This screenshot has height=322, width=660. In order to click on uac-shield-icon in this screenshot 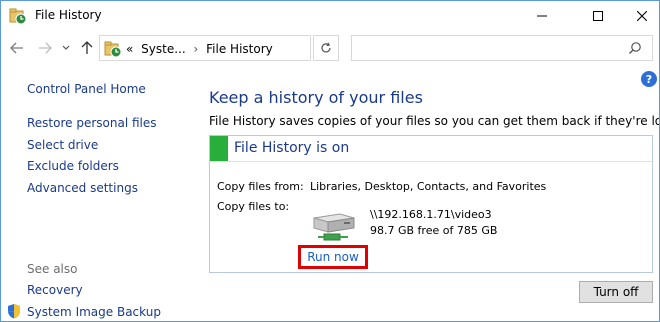, I will do `click(14, 311)`.